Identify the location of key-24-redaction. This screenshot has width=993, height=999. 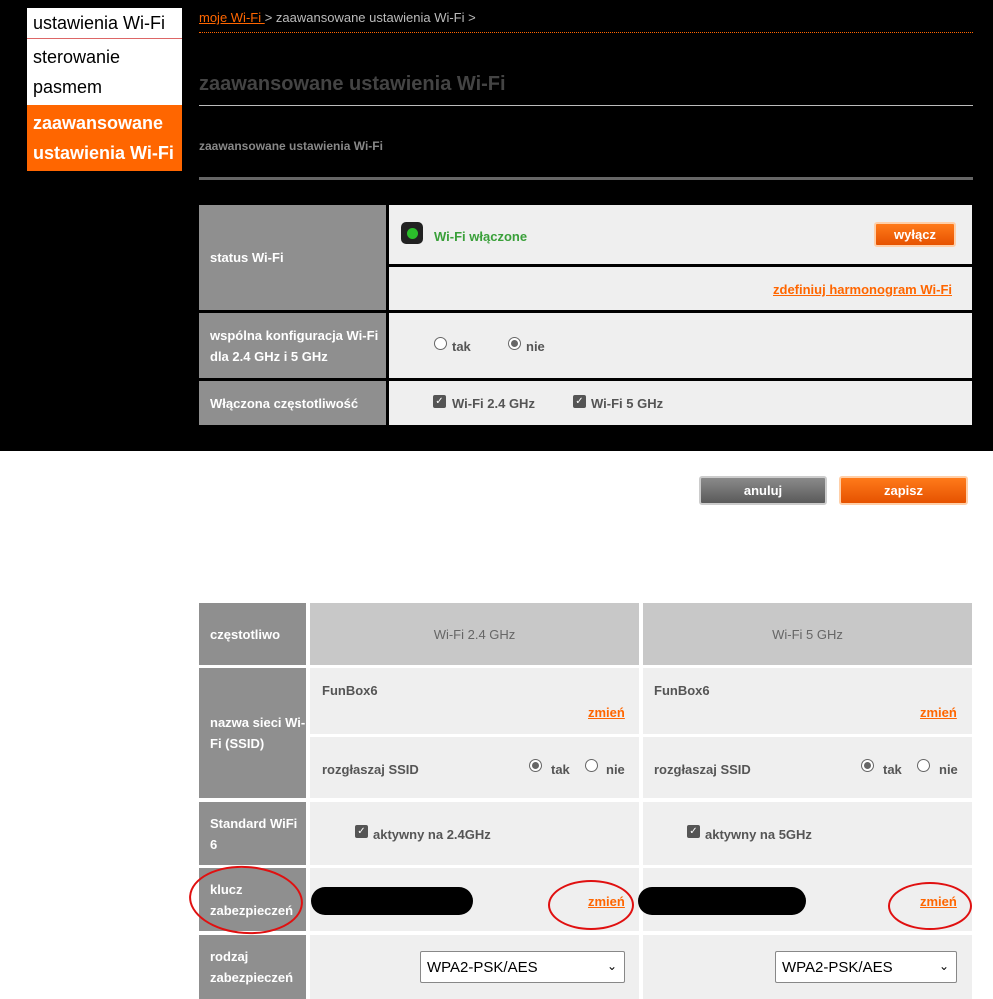
(392, 901).